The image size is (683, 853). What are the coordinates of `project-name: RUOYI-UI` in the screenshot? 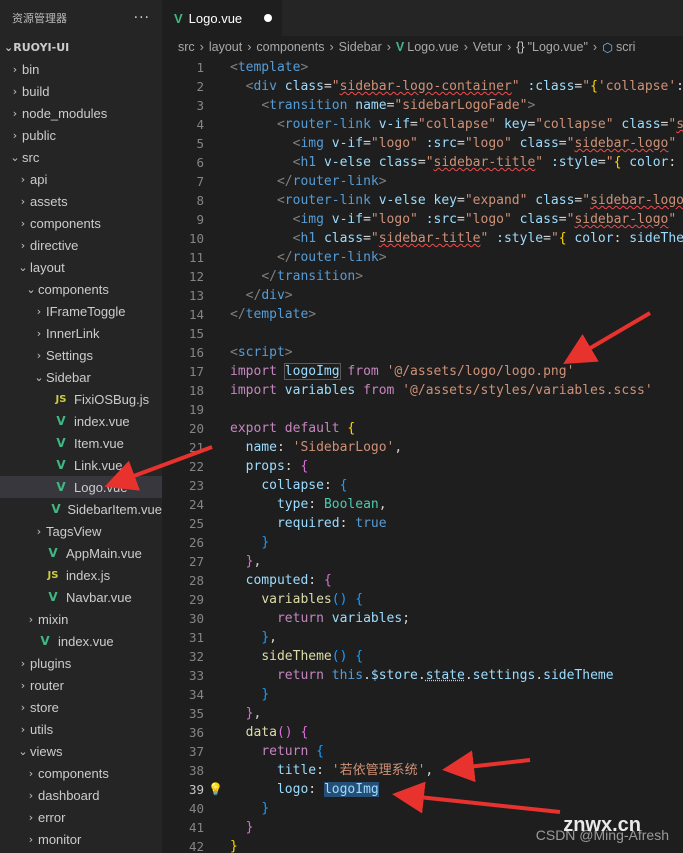 It's located at (41, 47).